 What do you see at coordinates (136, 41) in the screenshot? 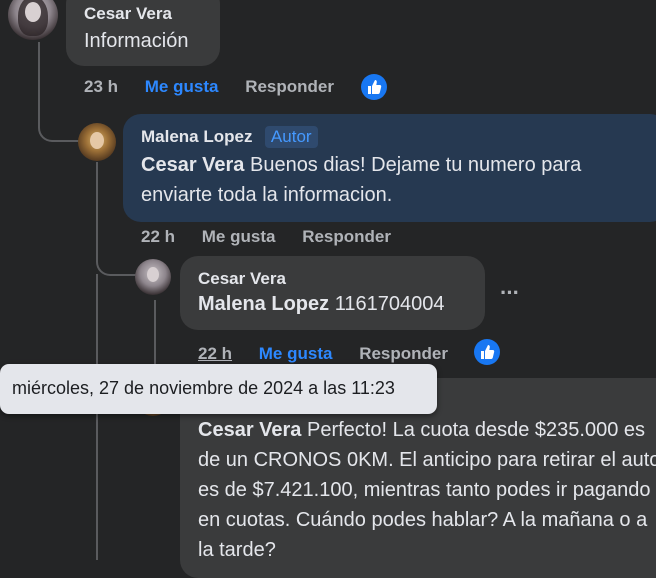
I see `comment-text: Información` at bounding box center [136, 41].